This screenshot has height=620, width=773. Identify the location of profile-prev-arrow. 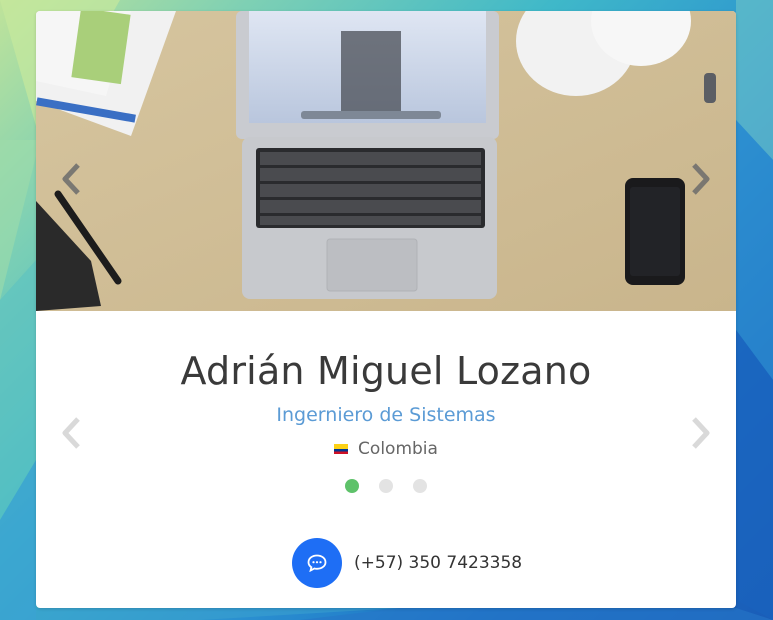
(71, 433).